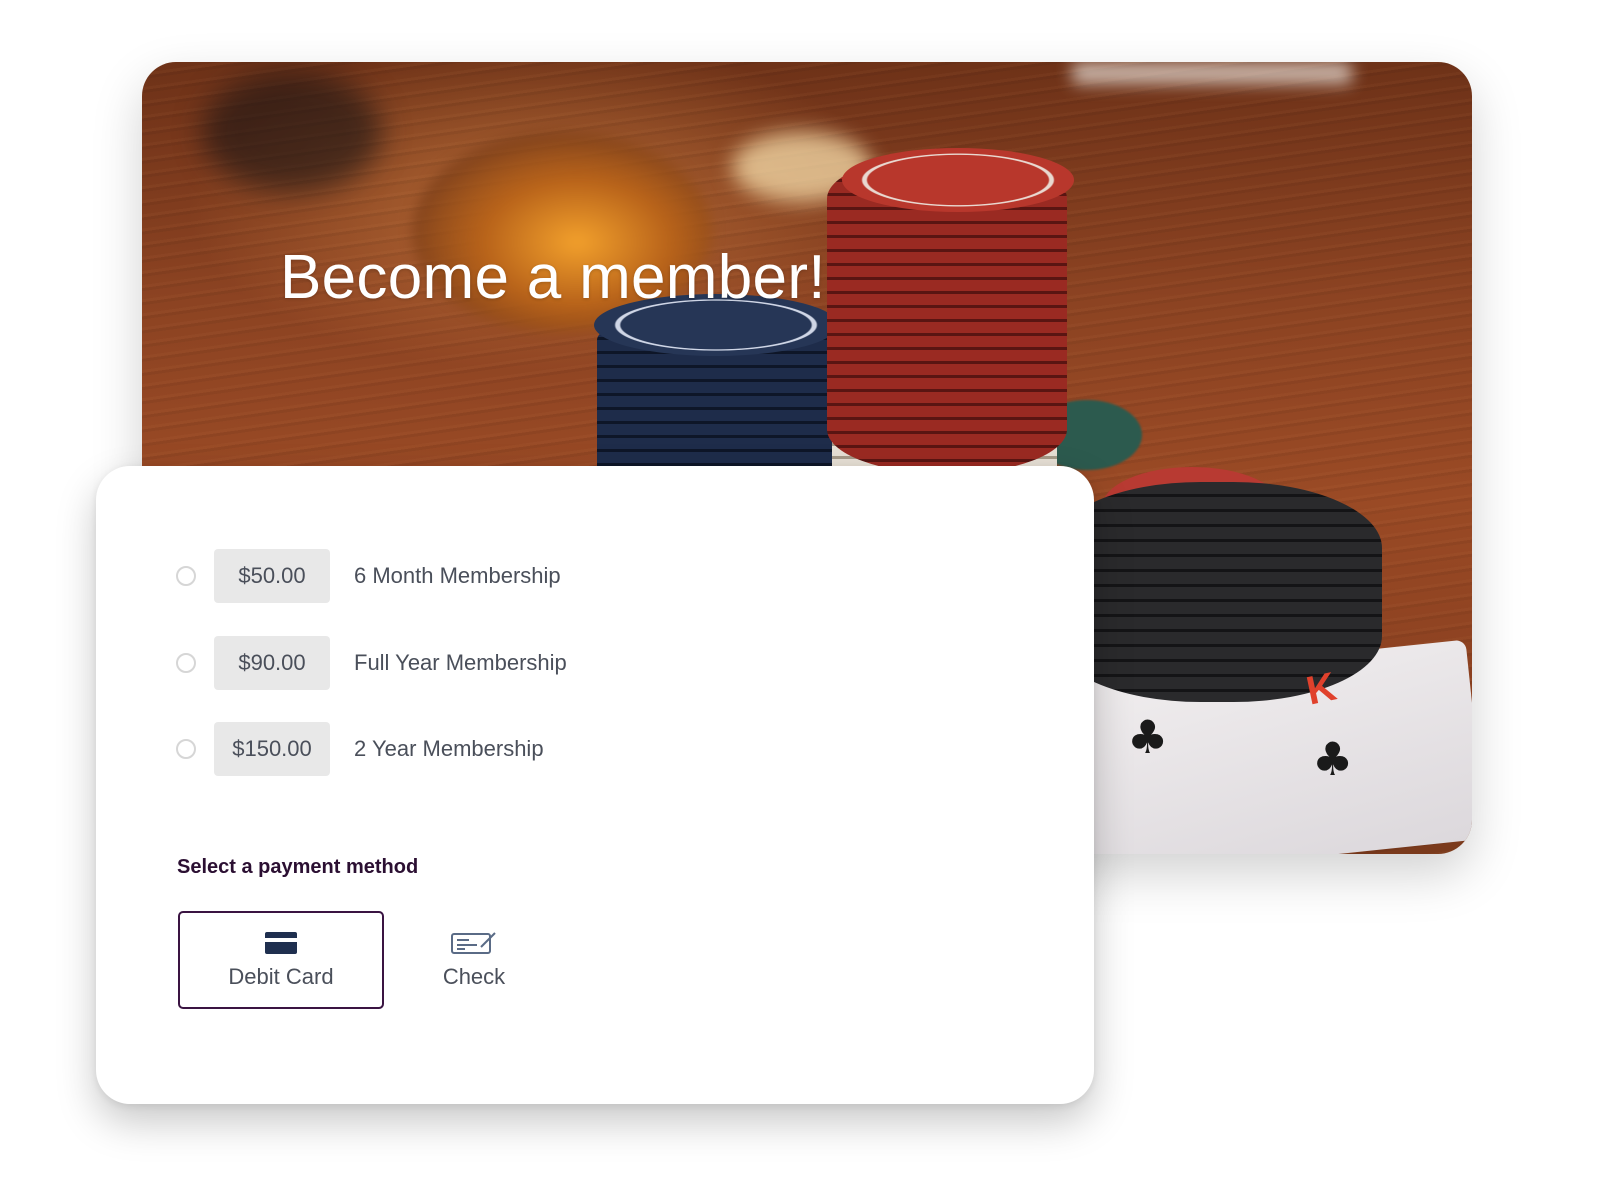 The height and width of the screenshot is (1195, 1600). Describe the element at coordinates (281, 960) in the screenshot. I see `payment-method-debit-card: Debit Card` at that location.